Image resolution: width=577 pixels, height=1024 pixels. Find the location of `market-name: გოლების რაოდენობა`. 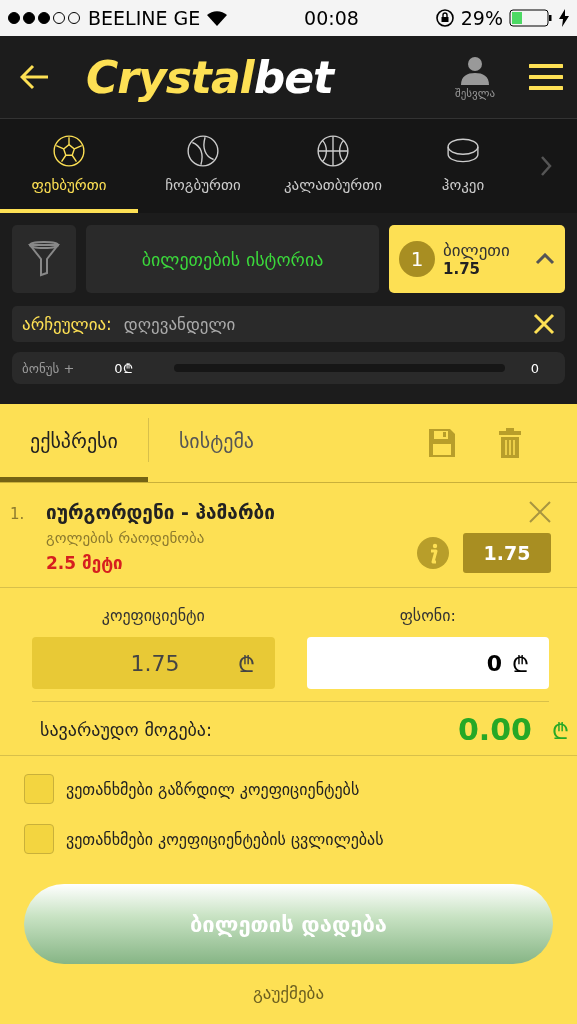

market-name: გოლების რაოდენობა is located at coordinates (126, 538).